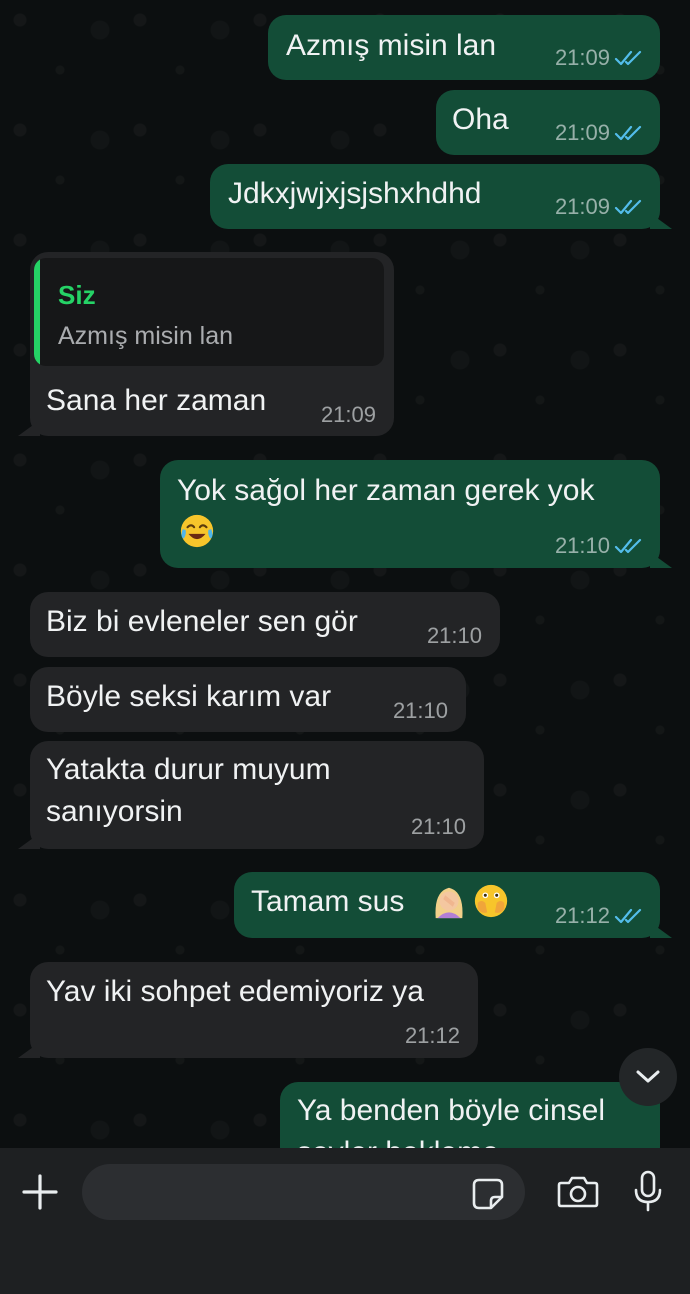 The width and height of the screenshot is (690, 1294). What do you see at coordinates (491, 901) in the screenshot?
I see `face-with-open-eyes-and-hand-over-mouth-emoji` at bounding box center [491, 901].